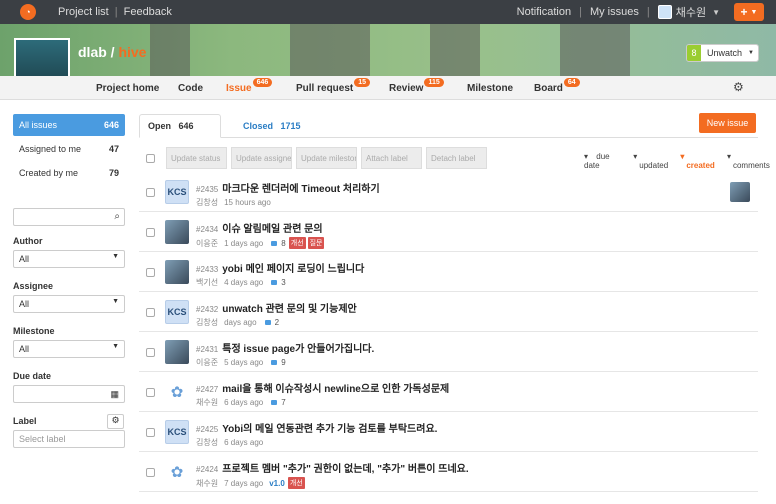 Image resolution: width=776 pixels, height=504 pixels. I want to click on list-item: #2433 yobi 메인 페이지 로딩이 느립니다 백기선 4 days ago 3, so click(448, 272).